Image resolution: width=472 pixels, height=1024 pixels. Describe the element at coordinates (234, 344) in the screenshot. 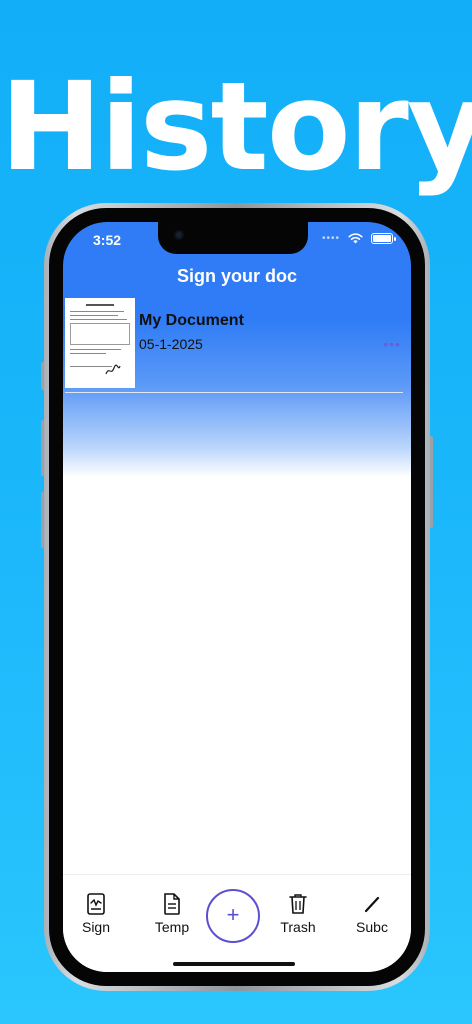

I see `document-list-item: My Document 05-1-2025 •••` at that location.